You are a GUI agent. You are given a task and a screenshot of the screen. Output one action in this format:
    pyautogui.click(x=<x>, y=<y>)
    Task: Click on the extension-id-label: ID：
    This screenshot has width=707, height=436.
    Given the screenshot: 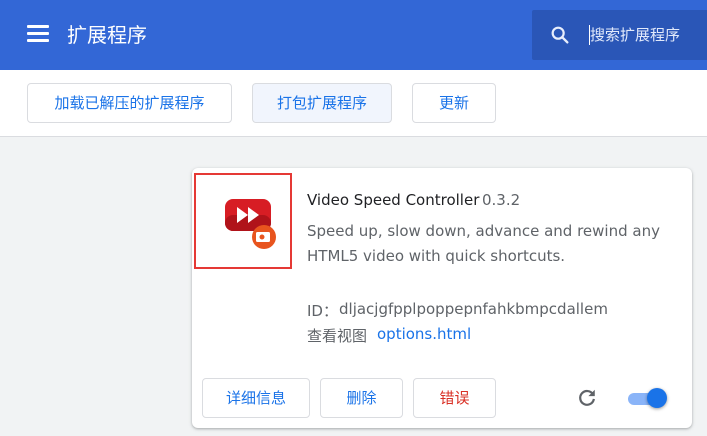 What is the action you would take?
    pyautogui.click(x=322, y=311)
    